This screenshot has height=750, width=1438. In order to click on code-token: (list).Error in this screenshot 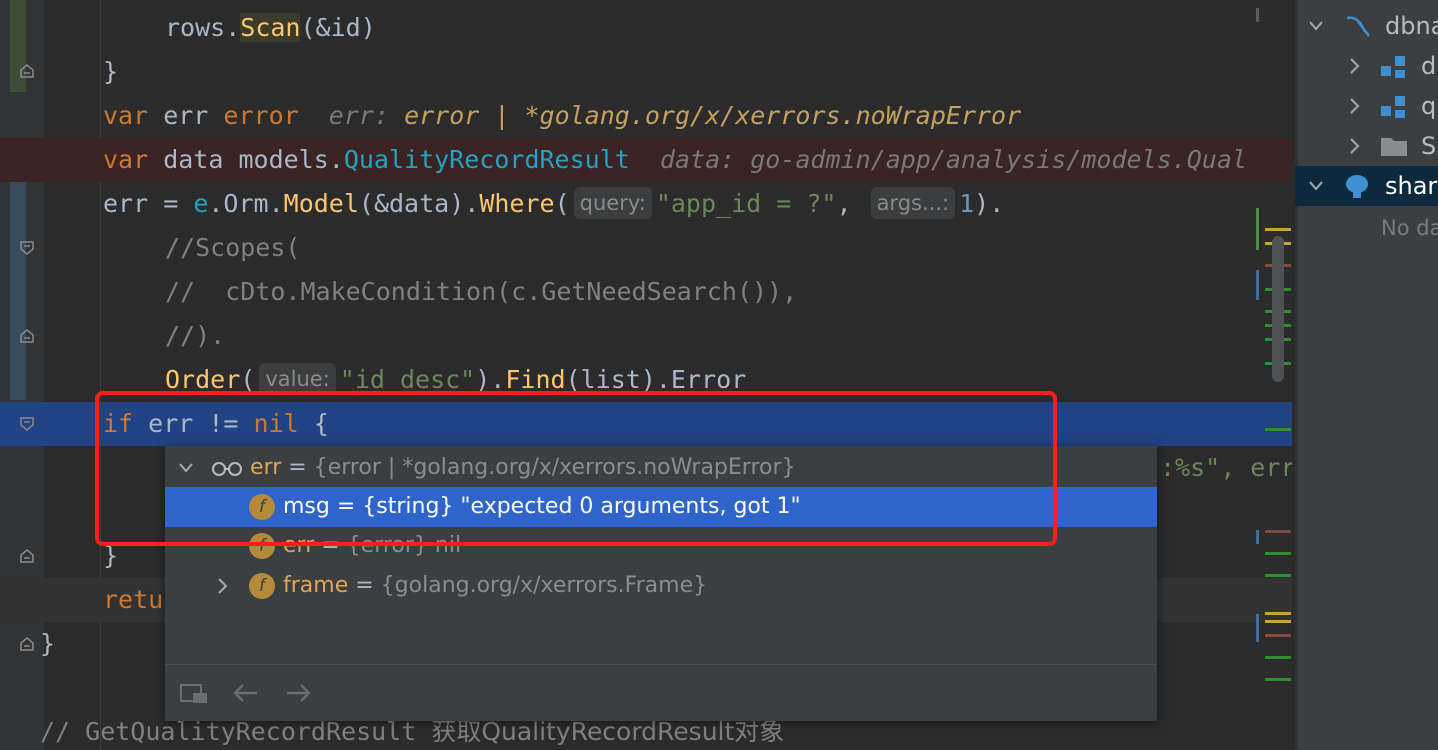, I will do `click(656, 379)`.